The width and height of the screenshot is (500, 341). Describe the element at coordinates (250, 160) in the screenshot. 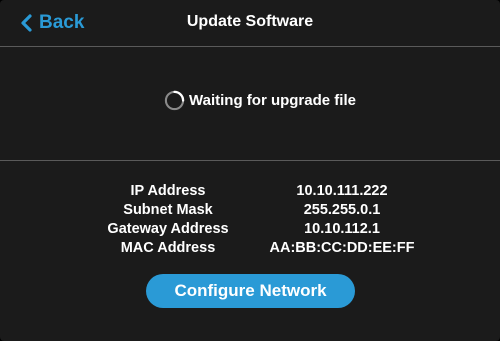

I see `section-divider` at that location.